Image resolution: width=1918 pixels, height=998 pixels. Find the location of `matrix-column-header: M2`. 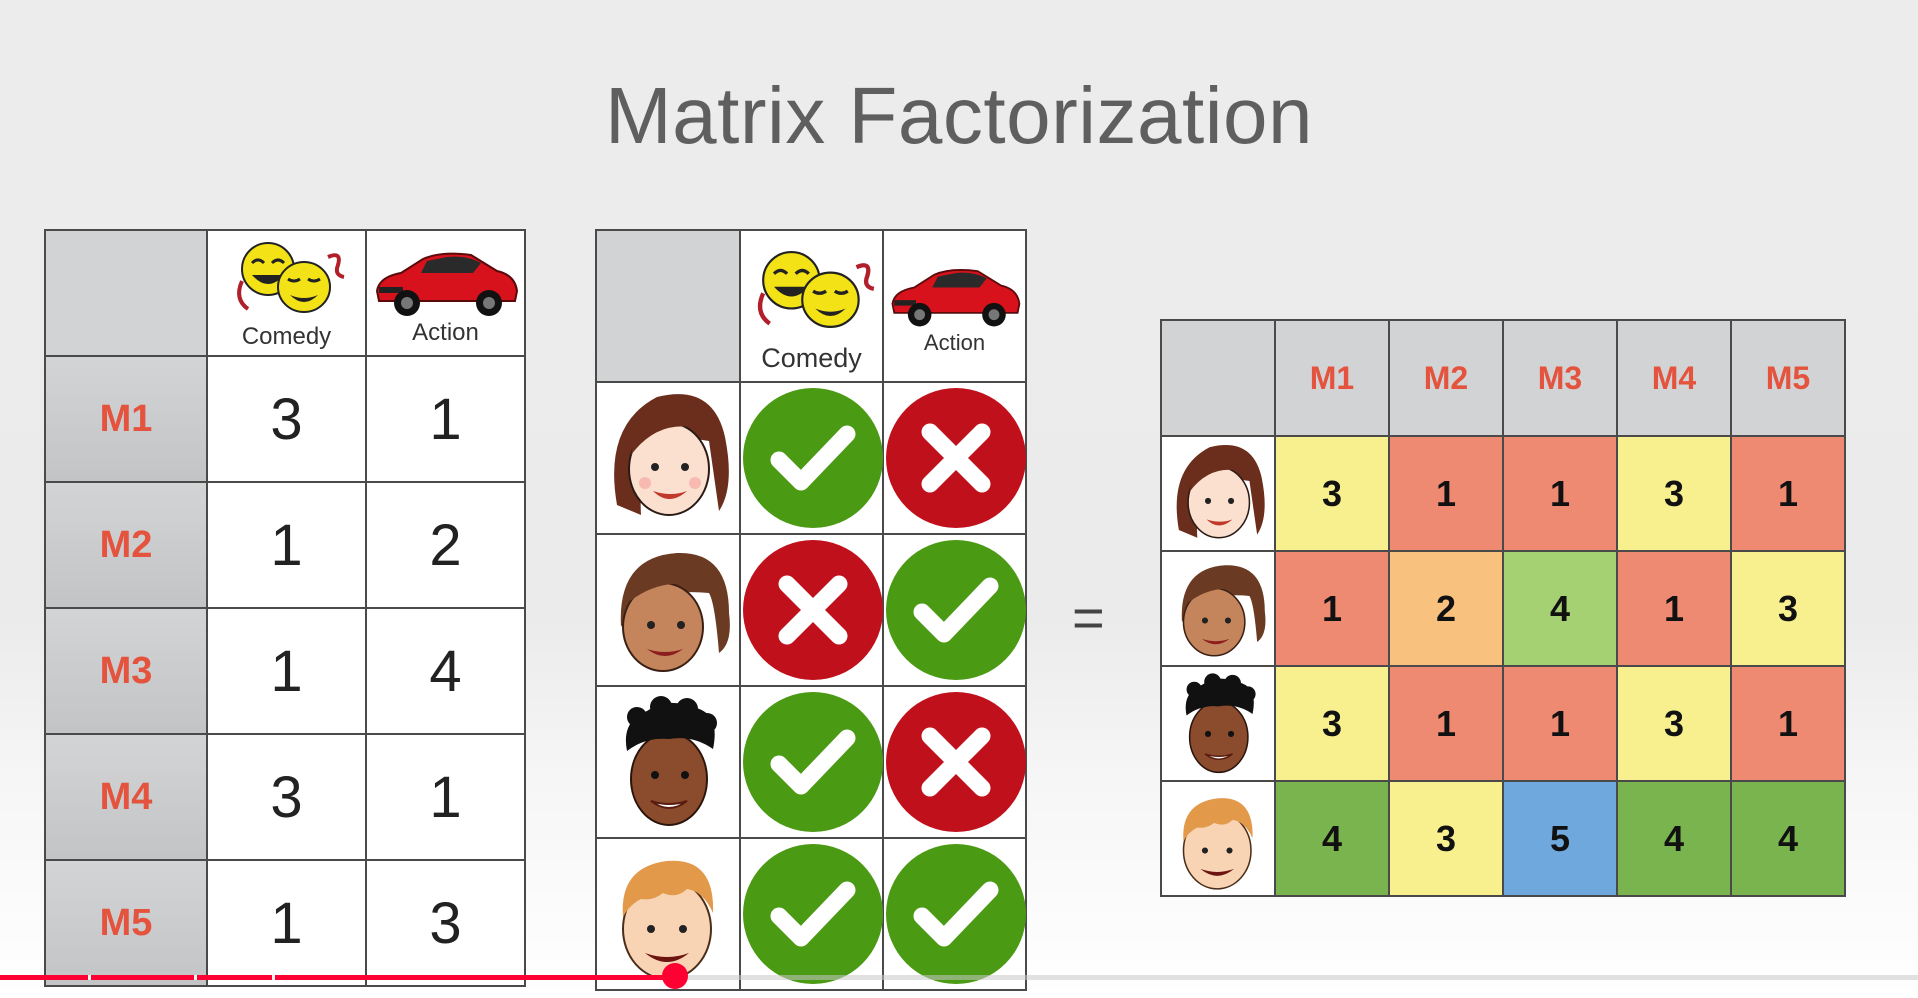

matrix-column-header: M2 is located at coordinates (1446, 378).